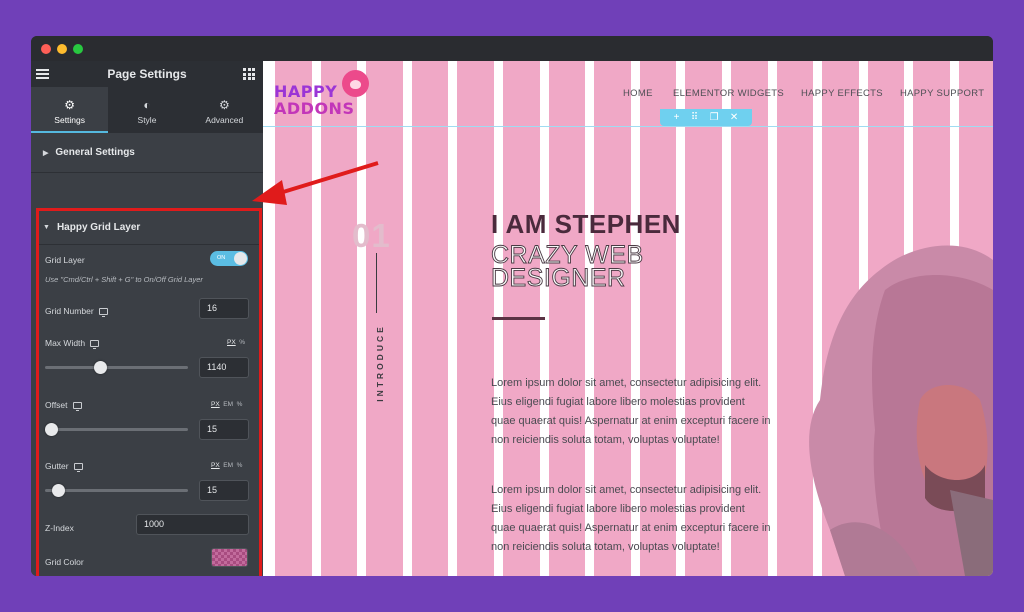 The image size is (1024, 612). I want to click on nav-elementor-widgets: ELEMENTOR WIDGETS, so click(728, 93).